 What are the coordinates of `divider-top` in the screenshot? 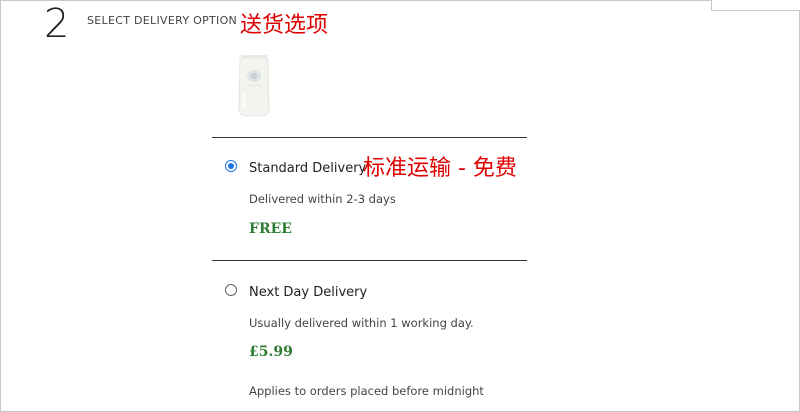 It's located at (369, 137).